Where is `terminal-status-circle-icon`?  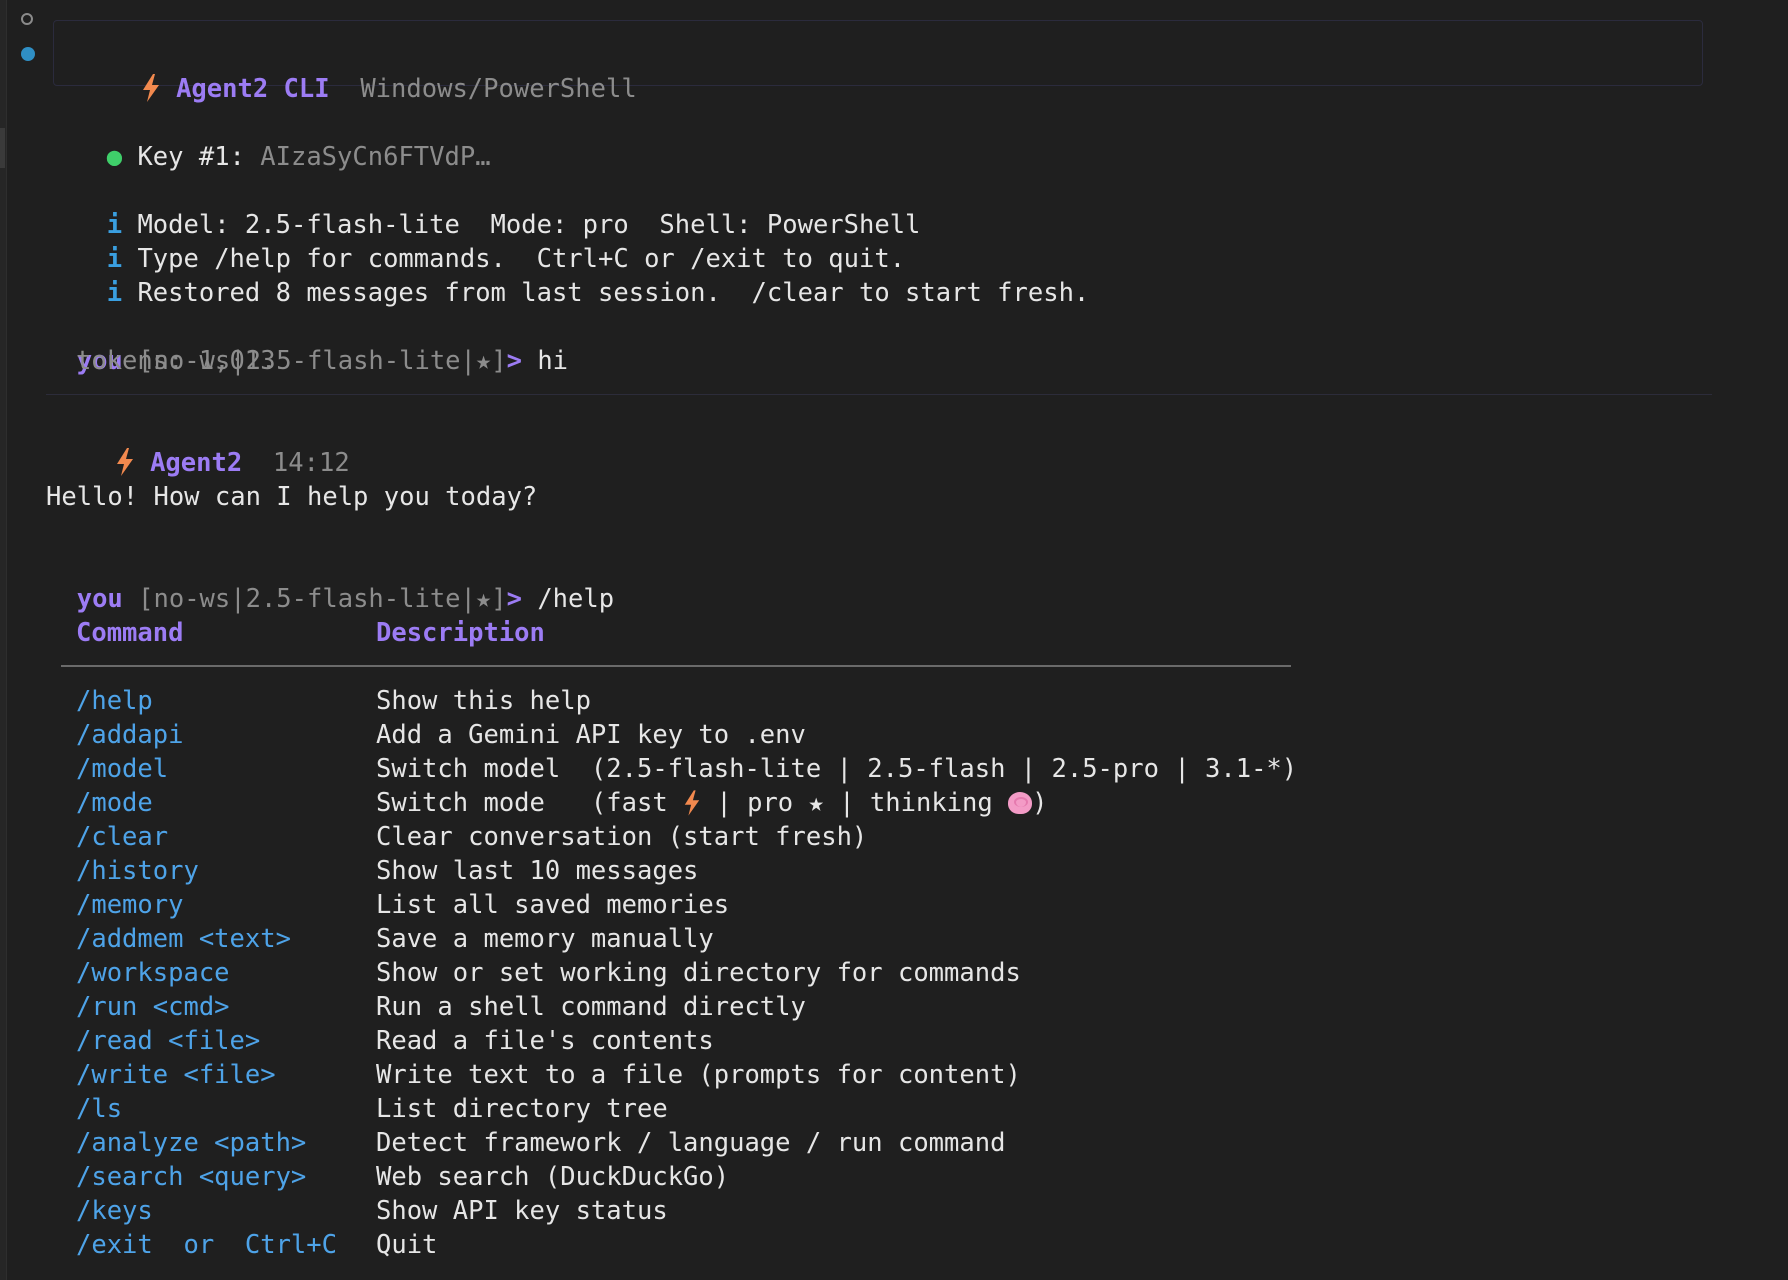 terminal-status-circle-icon is located at coordinates (27, 19).